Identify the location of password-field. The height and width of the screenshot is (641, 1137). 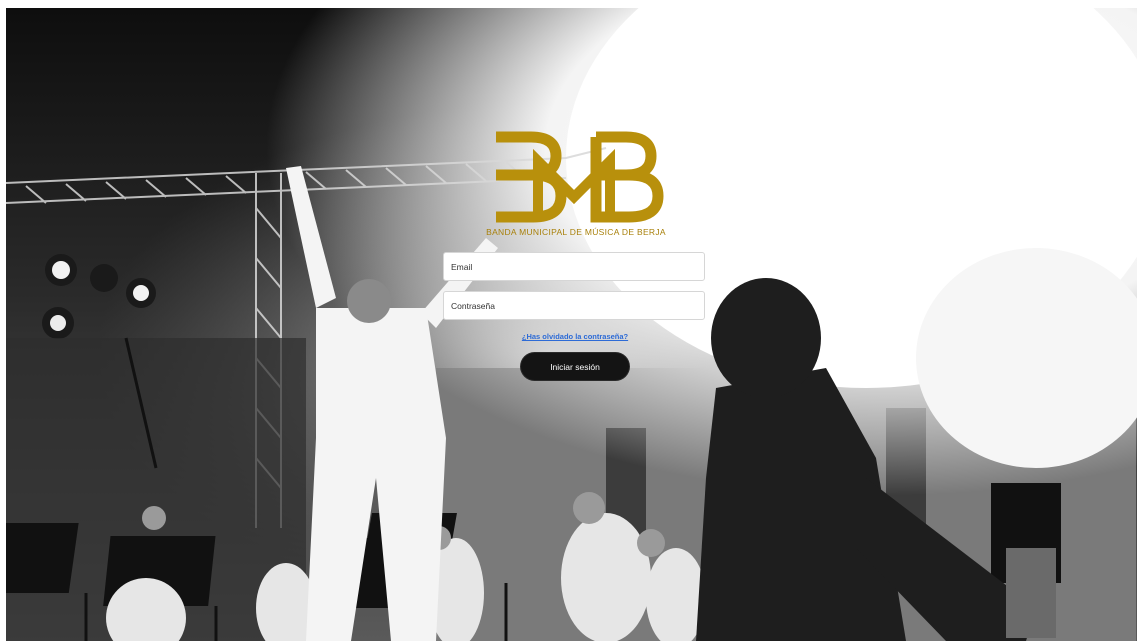
(574, 305).